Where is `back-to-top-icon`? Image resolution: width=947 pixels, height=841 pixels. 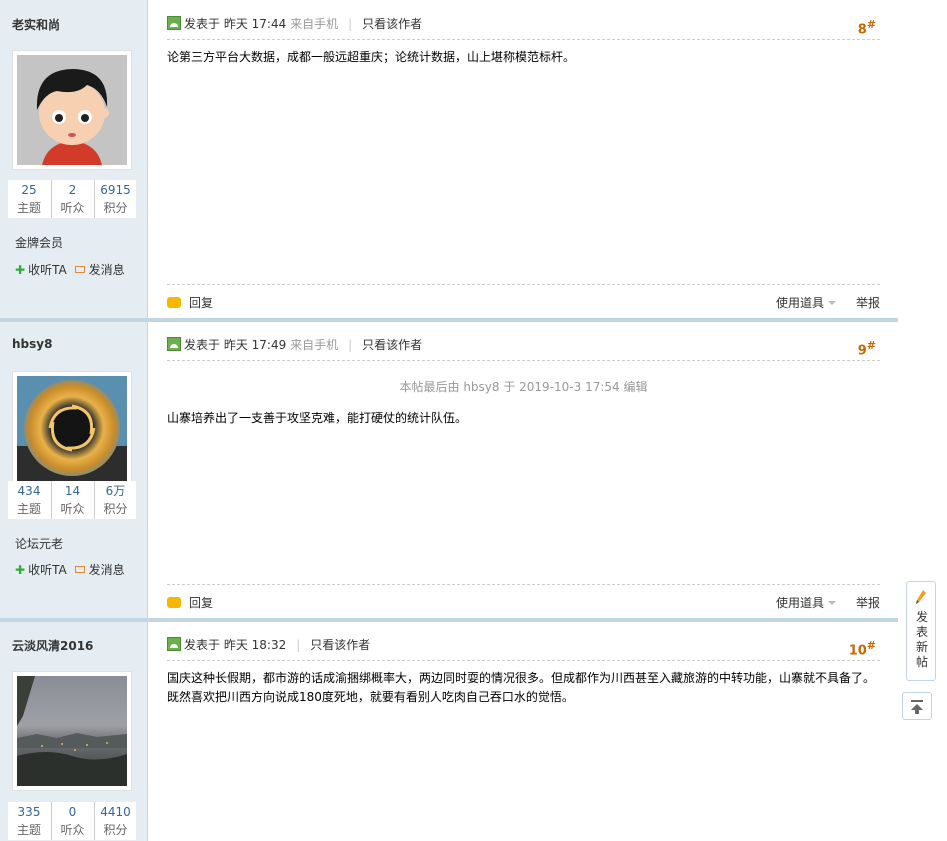
back-to-top-icon is located at coordinates (917, 701).